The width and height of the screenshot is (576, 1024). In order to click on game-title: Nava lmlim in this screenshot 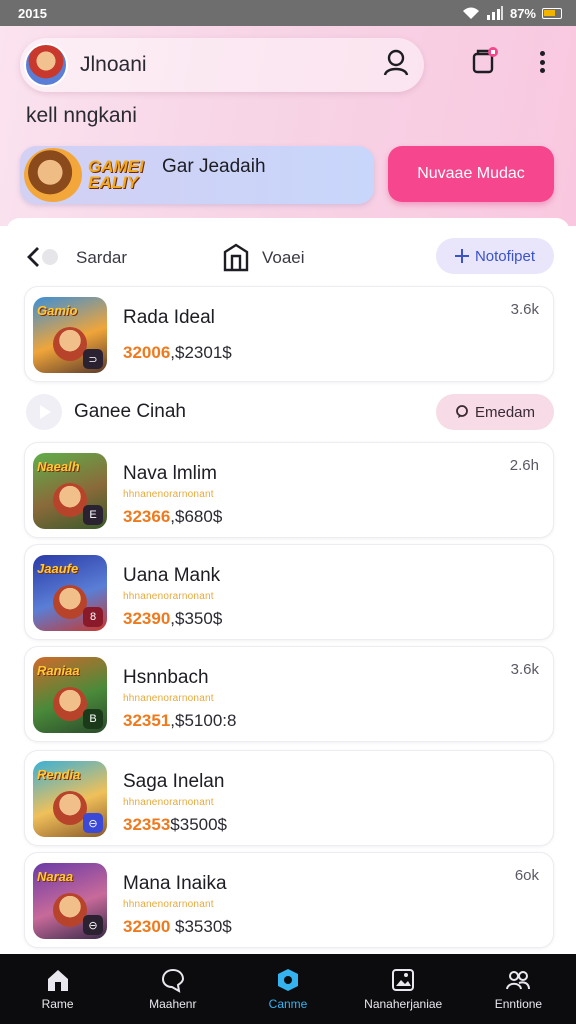, I will do `click(170, 473)`.